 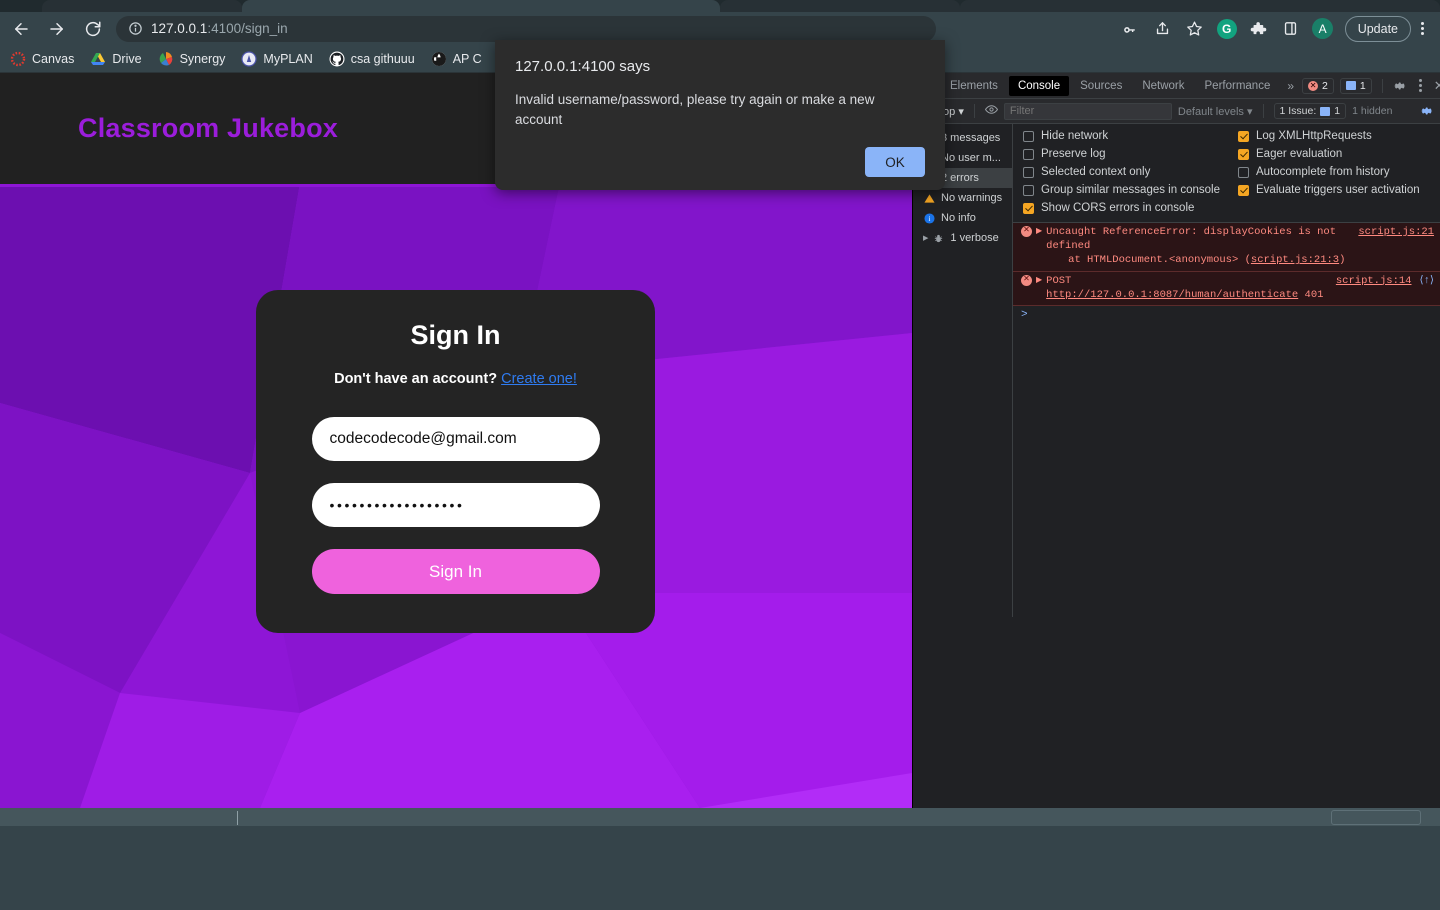 What do you see at coordinates (1058, 281) in the screenshot?
I see `http-method: POST` at bounding box center [1058, 281].